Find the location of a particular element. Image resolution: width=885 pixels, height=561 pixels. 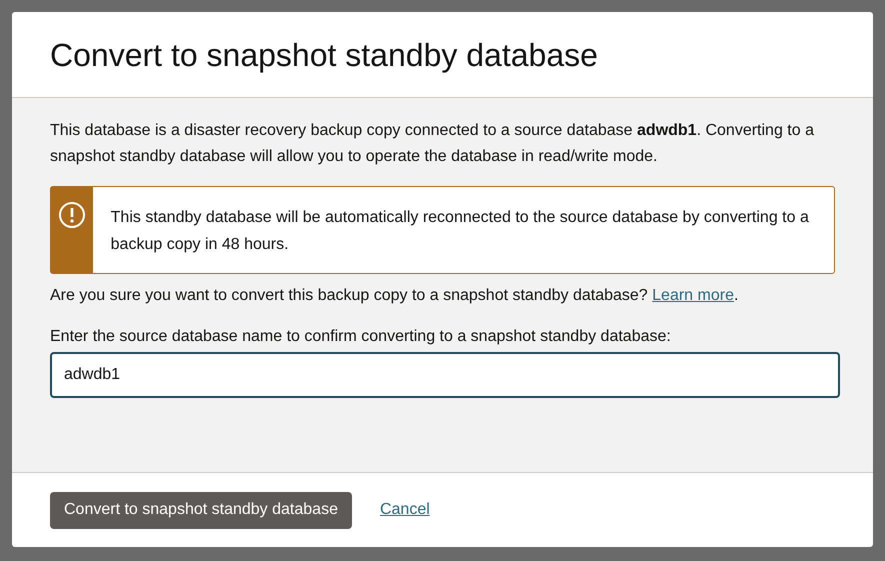

dialog-title: Convert to snapshot standby database is located at coordinates (324, 54).